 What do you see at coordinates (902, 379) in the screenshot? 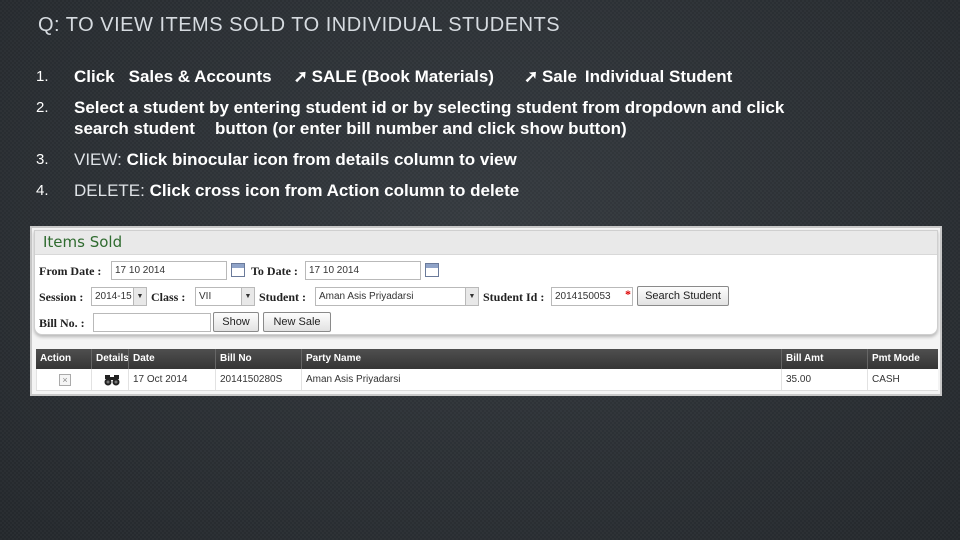
I see `pmt-mode-cell: CASH` at bounding box center [902, 379].